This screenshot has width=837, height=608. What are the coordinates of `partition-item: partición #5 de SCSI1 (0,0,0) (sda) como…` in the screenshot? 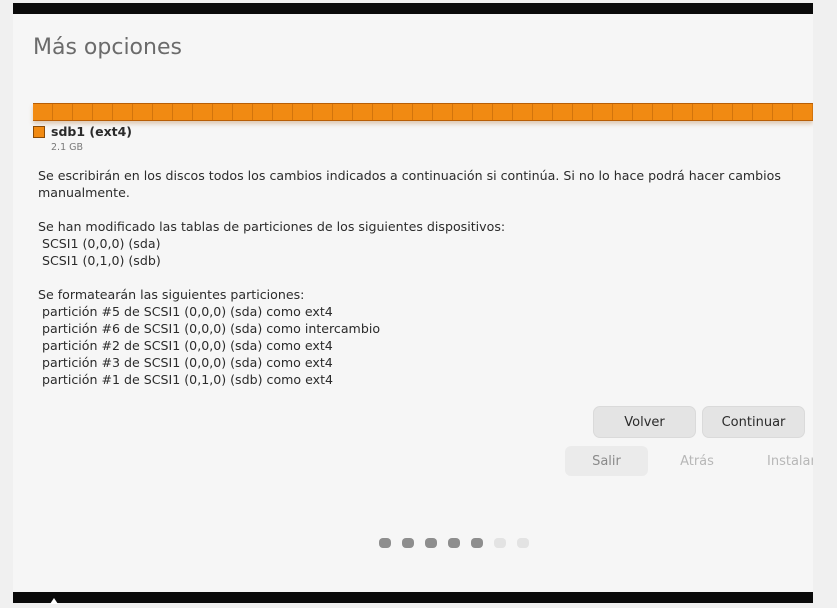 It's located at (185, 311).